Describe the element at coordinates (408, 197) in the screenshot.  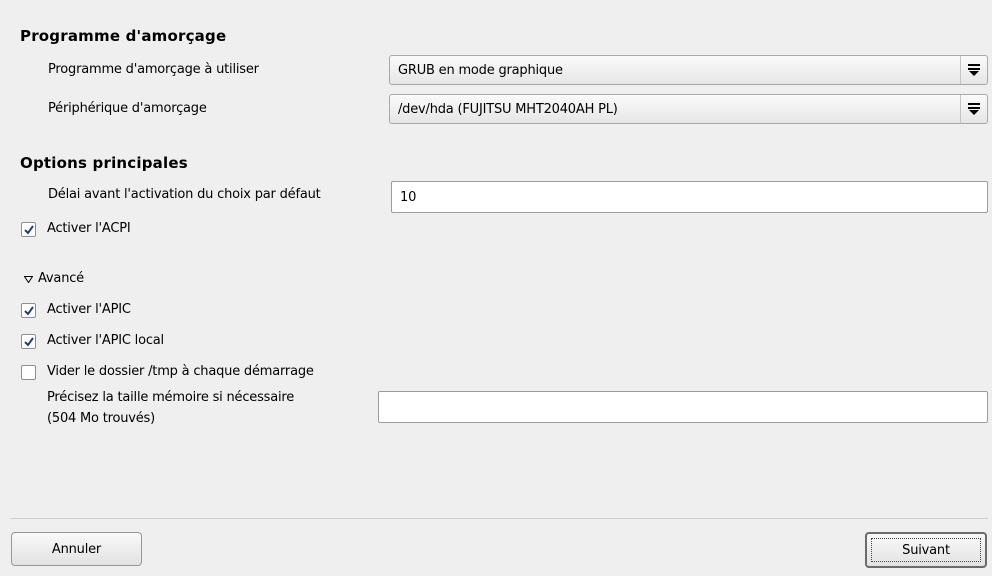
I see `delay-input-value: 10` at that location.